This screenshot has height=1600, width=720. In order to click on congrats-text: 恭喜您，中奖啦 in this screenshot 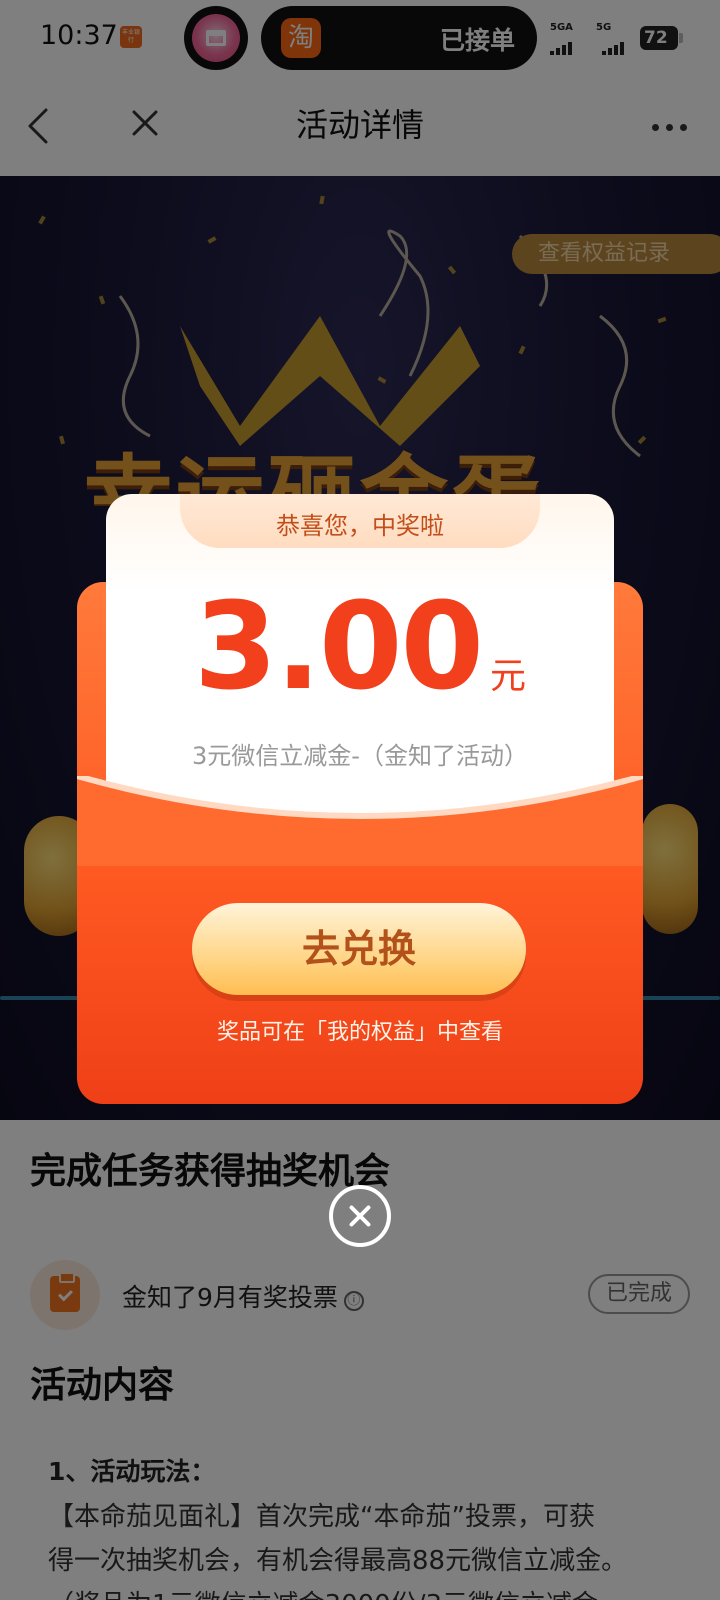, I will do `click(360, 526)`.